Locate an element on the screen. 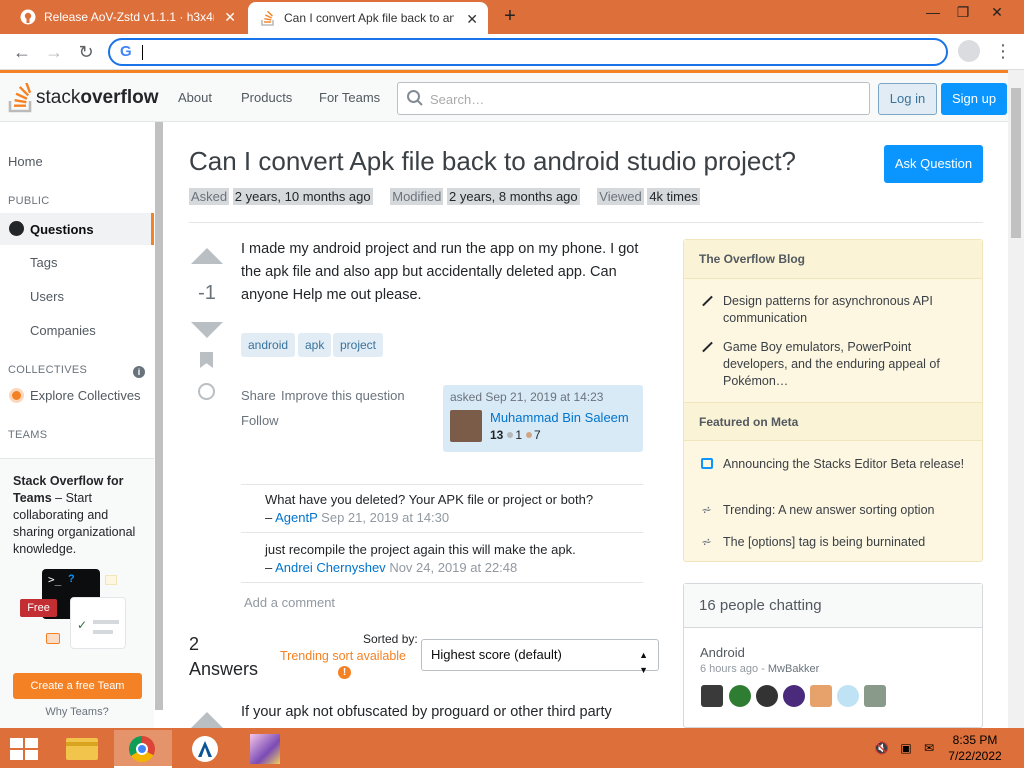 Image resolution: width=1024 pixels, height=768 pixels. back-arrow-icon: ← is located at coordinates (22, 52).